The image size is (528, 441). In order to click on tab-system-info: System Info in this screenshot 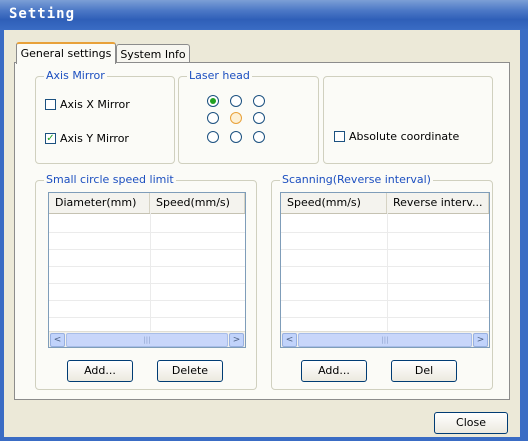, I will do `click(153, 54)`.